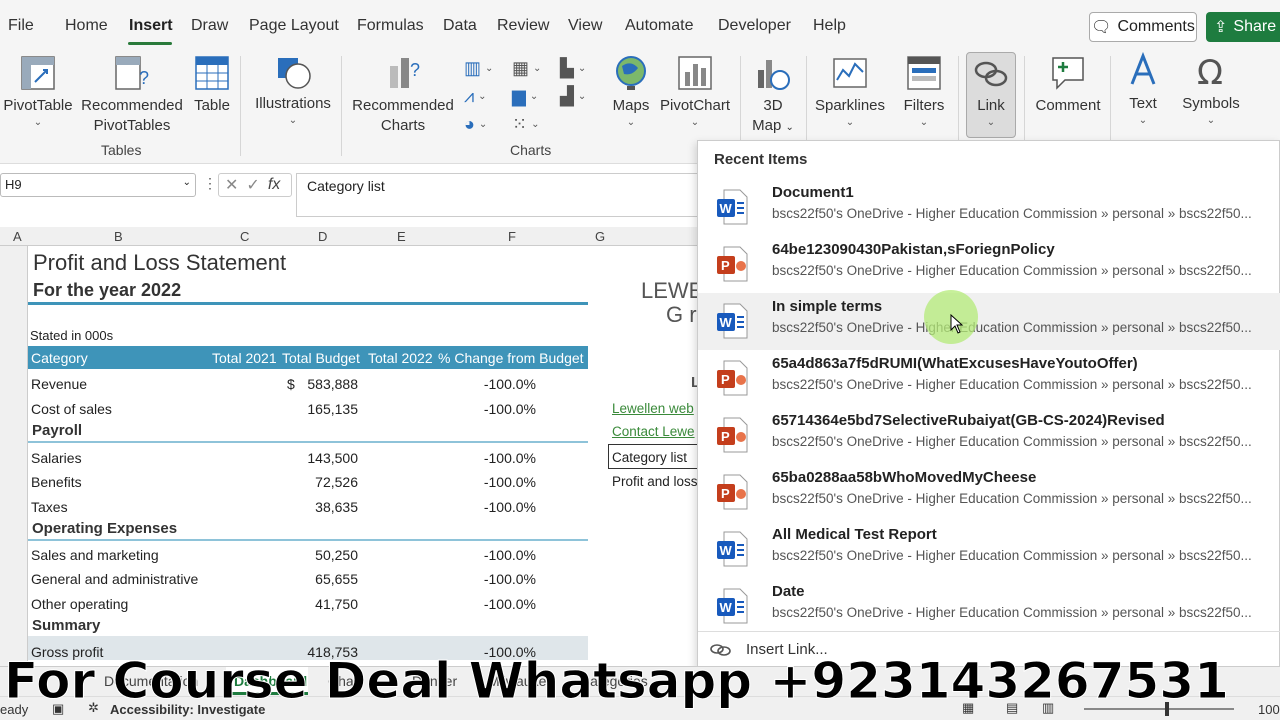 Image resolution: width=1280 pixels, height=720 pixels. What do you see at coordinates (390, 26) in the screenshot?
I see `menu-formulas: Formulas` at bounding box center [390, 26].